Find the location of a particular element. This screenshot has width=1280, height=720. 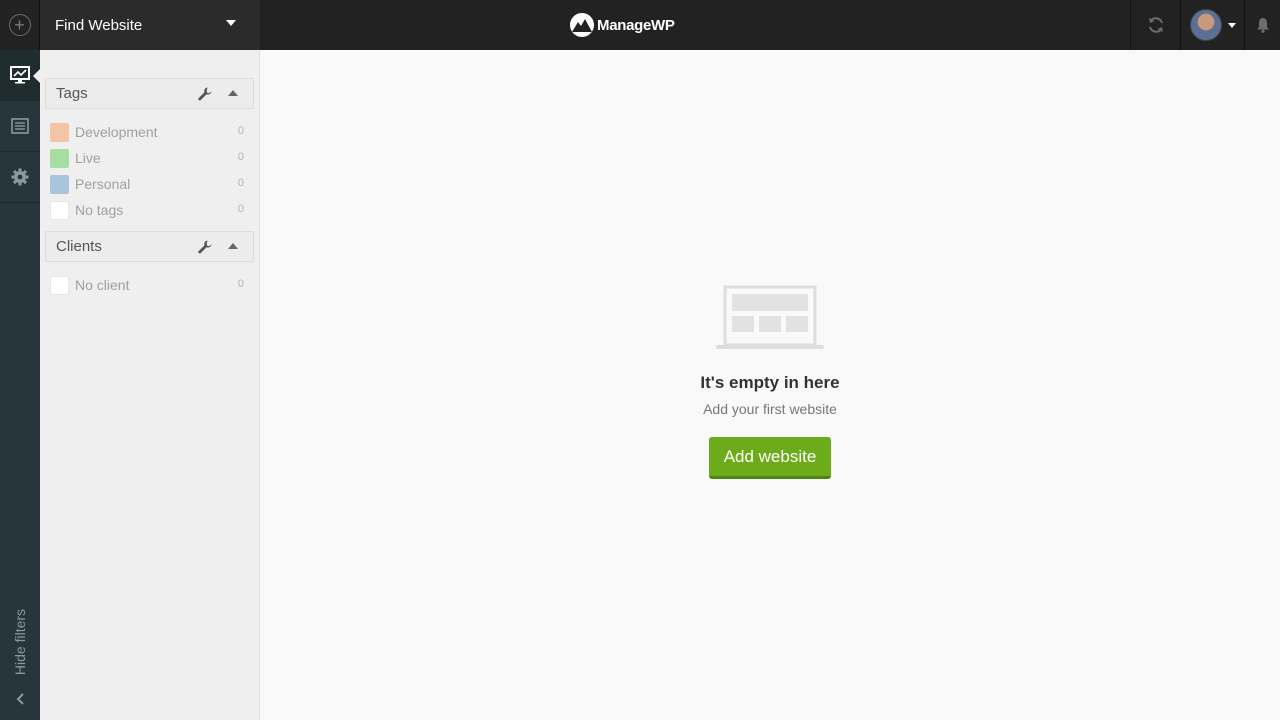

notifications-button is located at coordinates (1262, 25).